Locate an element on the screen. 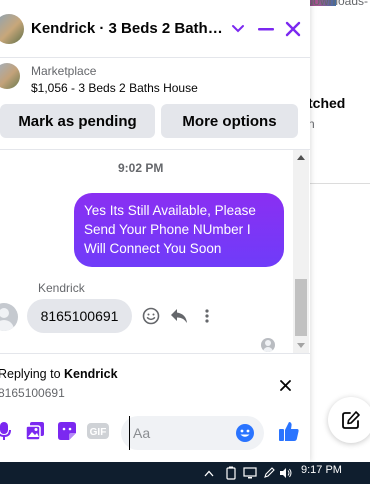 The width and height of the screenshot is (370, 484). close-icon is located at coordinates (293, 29).